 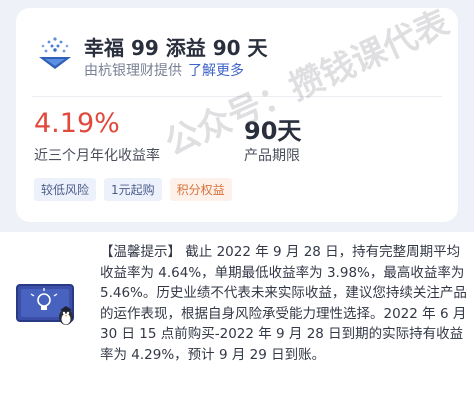 I want to click on term-value: 90天, so click(x=273, y=131).